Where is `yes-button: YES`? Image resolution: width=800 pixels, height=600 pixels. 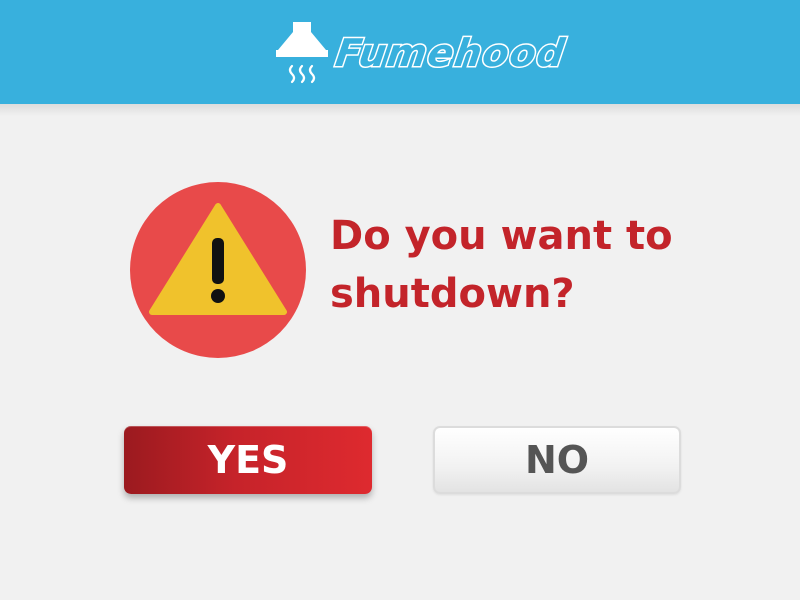
yes-button: YES is located at coordinates (248, 460).